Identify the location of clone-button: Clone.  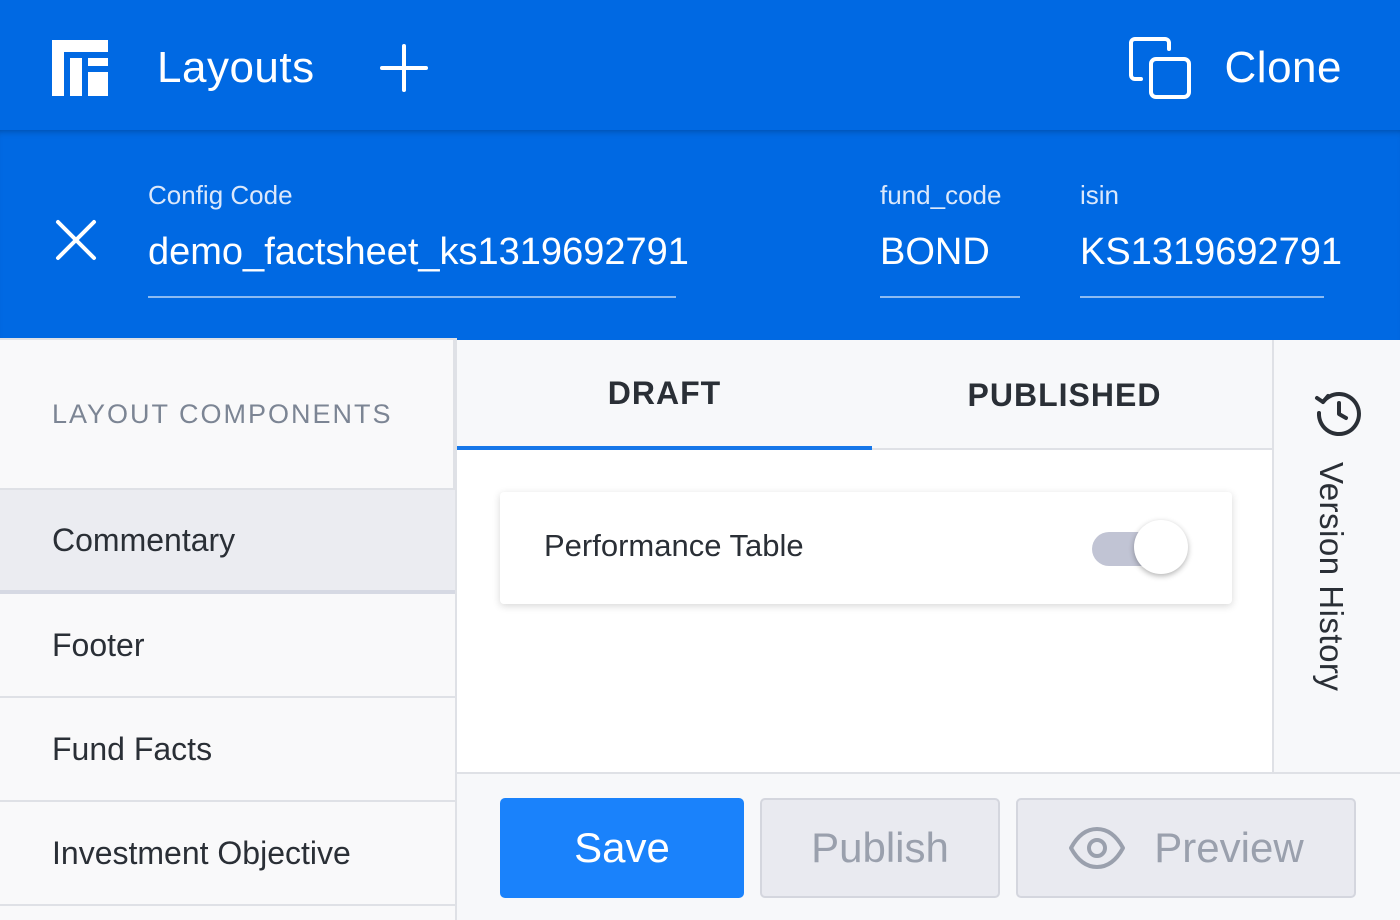
(1234, 68).